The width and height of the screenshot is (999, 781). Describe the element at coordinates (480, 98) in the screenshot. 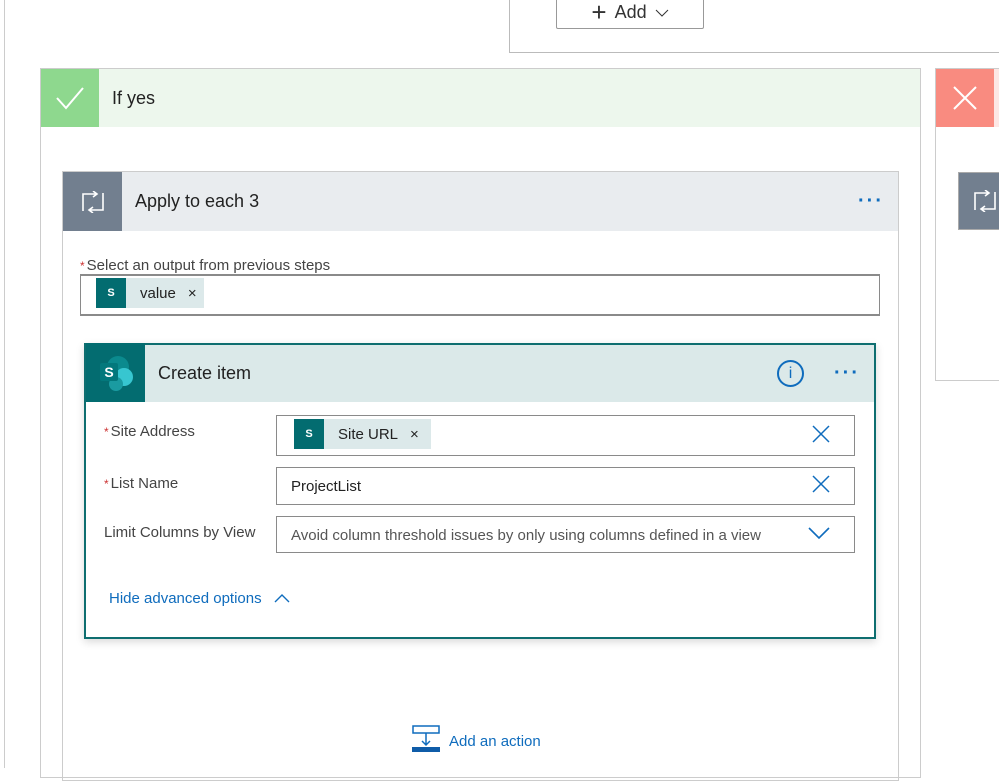

I see `if-yes-header: If yes` at that location.